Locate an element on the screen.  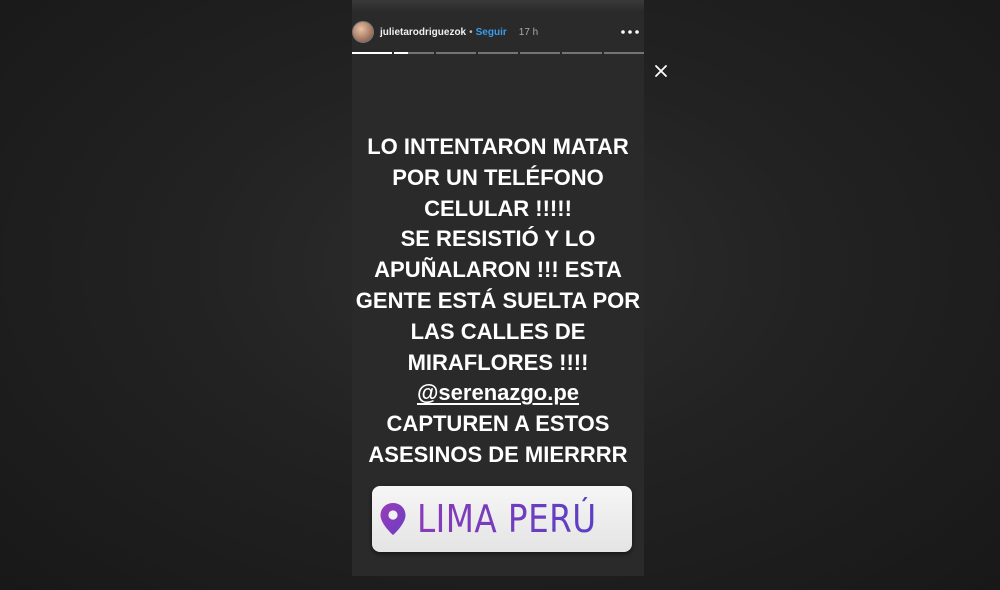
story-line: LAS CALLES DE is located at coordinates (498, 331).